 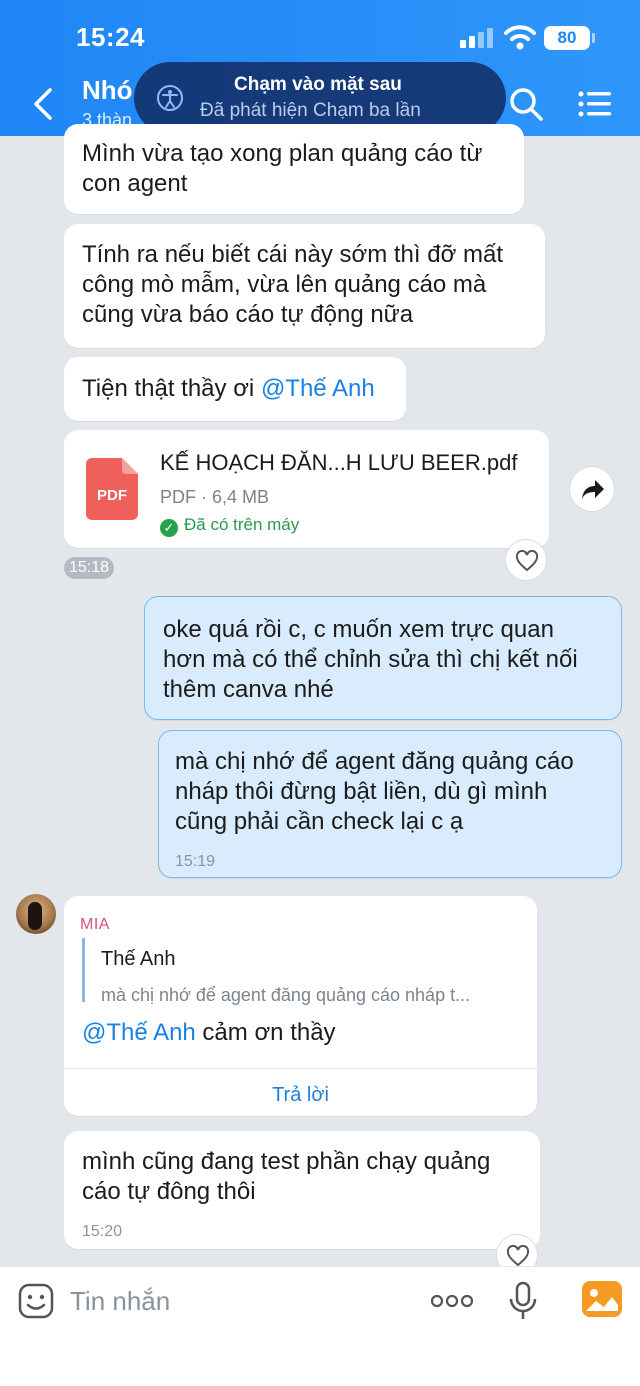 I want to click on message-composer, so click(x=320, y=1326).